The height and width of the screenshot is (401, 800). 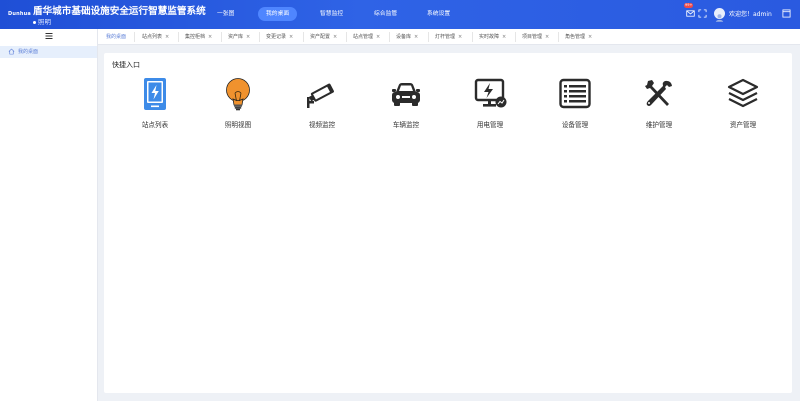 I want to click on tab-label: 设备库, so click(x=404, y=37).